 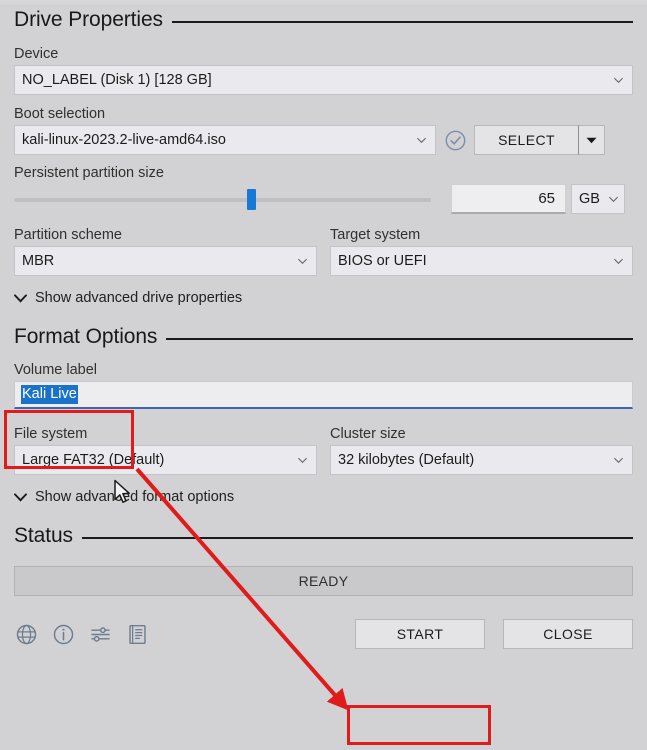 What do you see at coordinates (406, 460) in the screenshot?
I see `cluster-size-value: 32 kilobytes (Default)` at bounding box center [406, 460].